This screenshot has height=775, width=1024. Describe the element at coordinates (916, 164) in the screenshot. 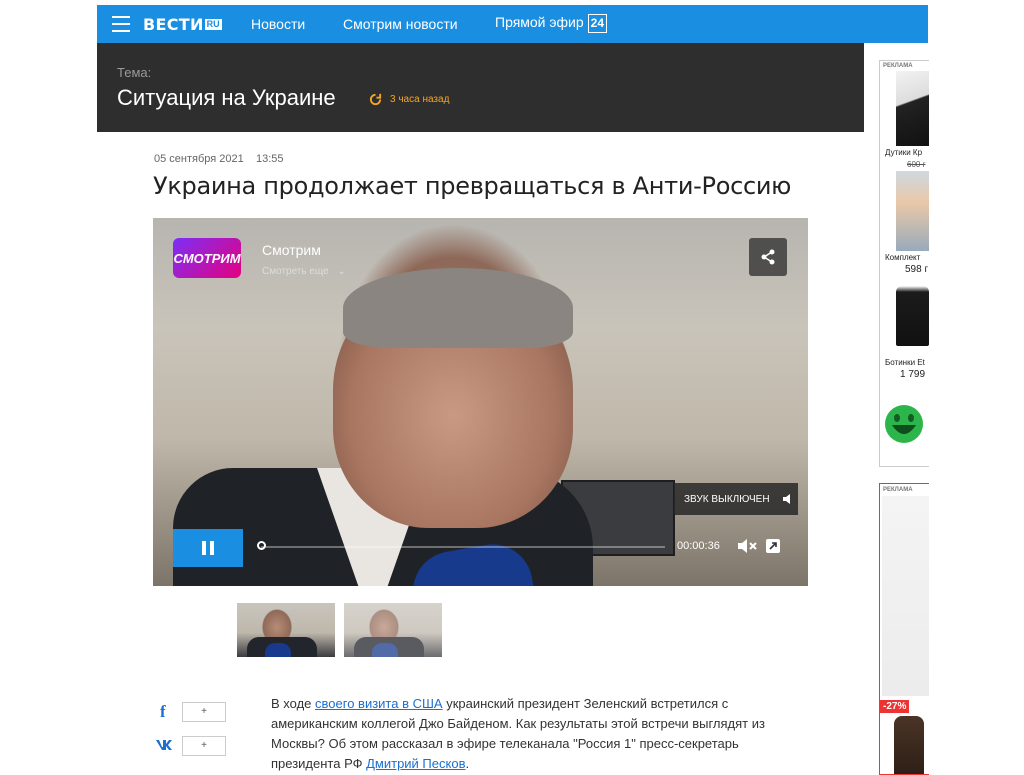

I see `ad-old-price: 600 г` at that location.